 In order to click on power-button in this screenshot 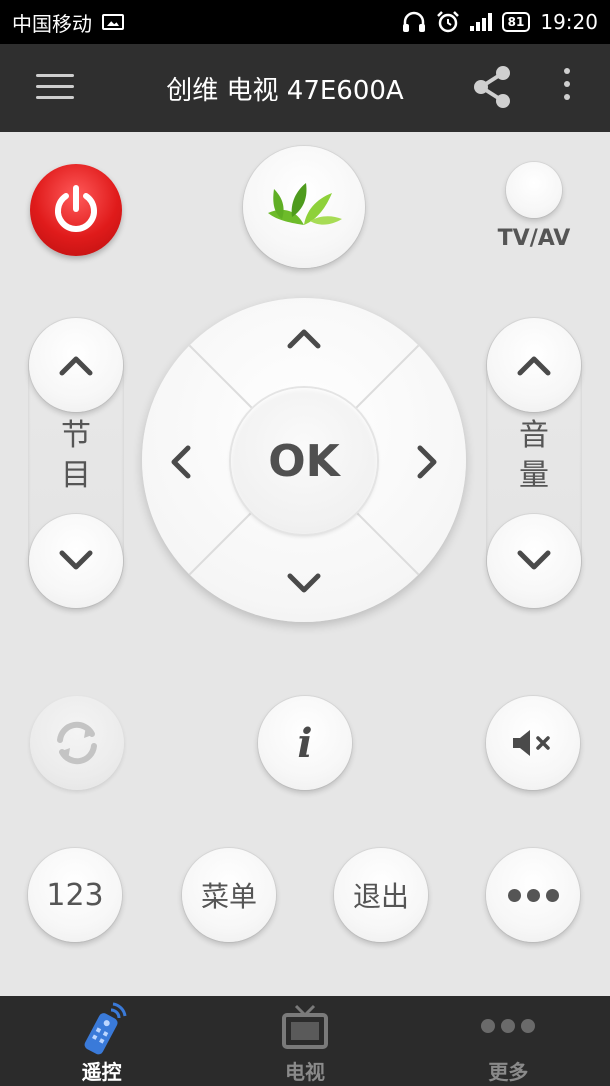, I will do `click(76, 210)`.